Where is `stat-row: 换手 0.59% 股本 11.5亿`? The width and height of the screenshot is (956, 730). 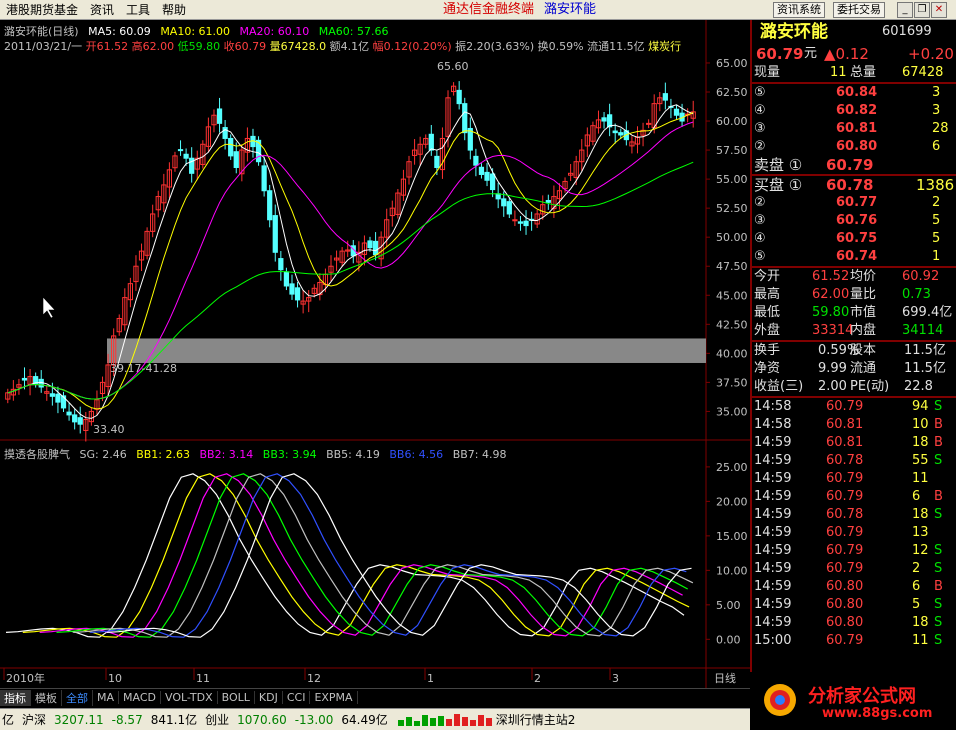
stat-row: 换手 0.59% 股本 11.5亿 is located at coordinates (850, 350).